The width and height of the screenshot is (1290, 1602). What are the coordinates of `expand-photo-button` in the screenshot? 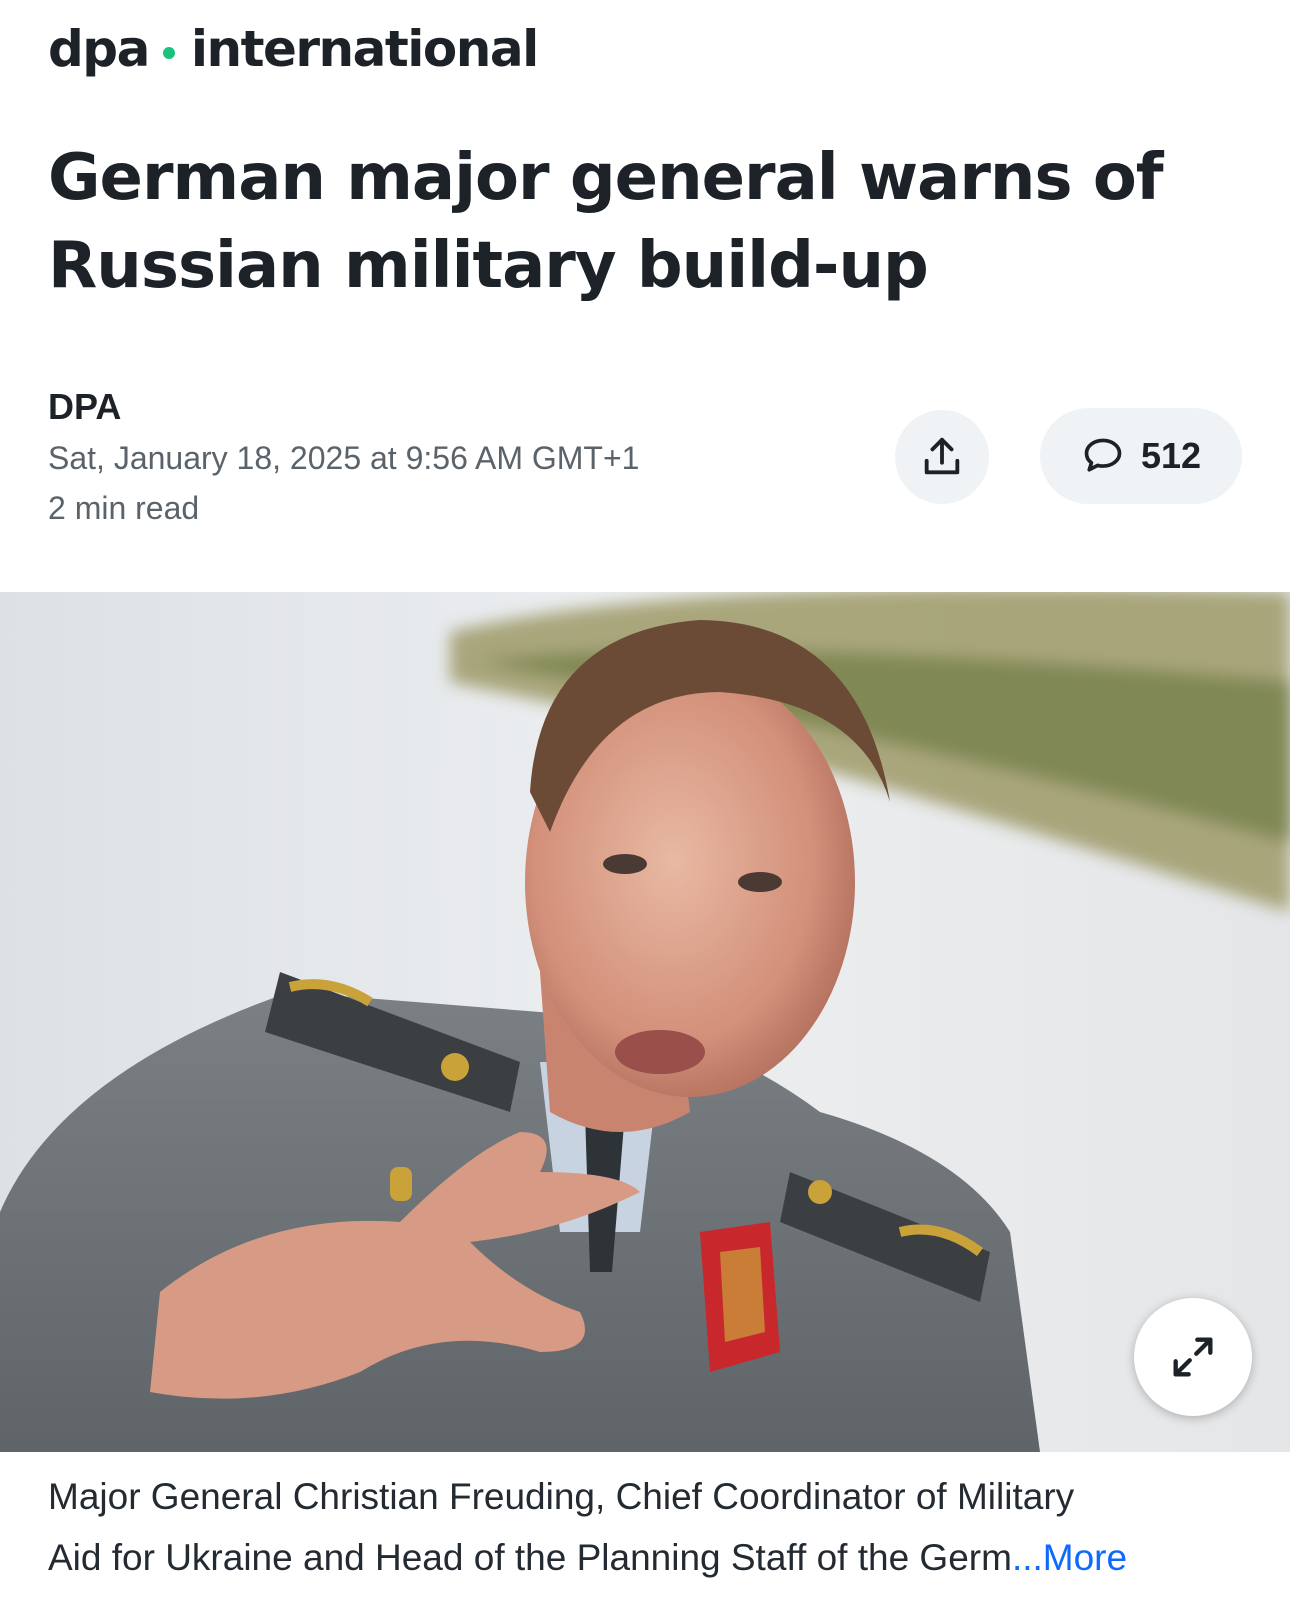 It's located at (1193, 1357).